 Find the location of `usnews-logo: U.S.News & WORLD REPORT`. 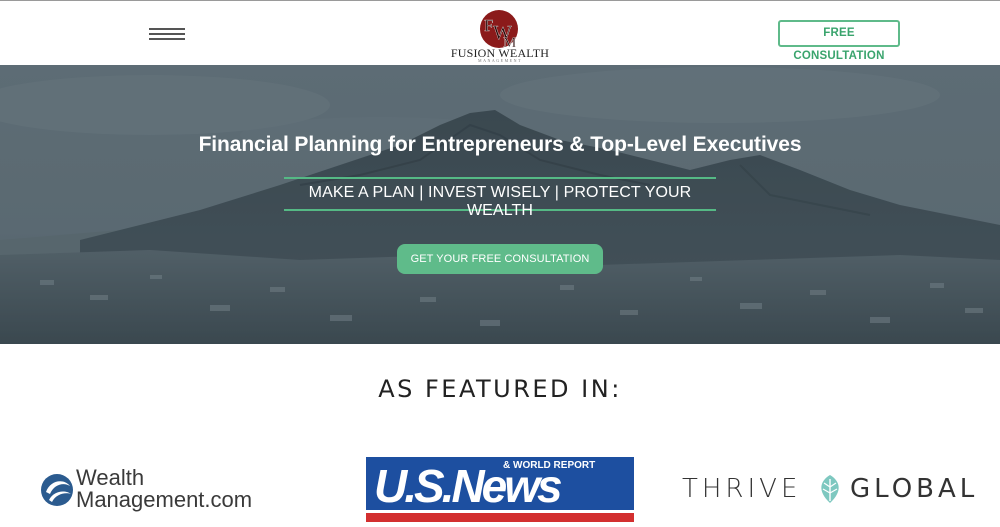

usnews-logo: U.S.News & WORLD REPORT is located at coordinates (500, 489).